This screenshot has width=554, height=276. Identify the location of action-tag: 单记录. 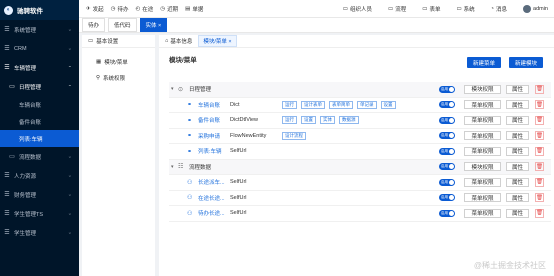
(367, 104).